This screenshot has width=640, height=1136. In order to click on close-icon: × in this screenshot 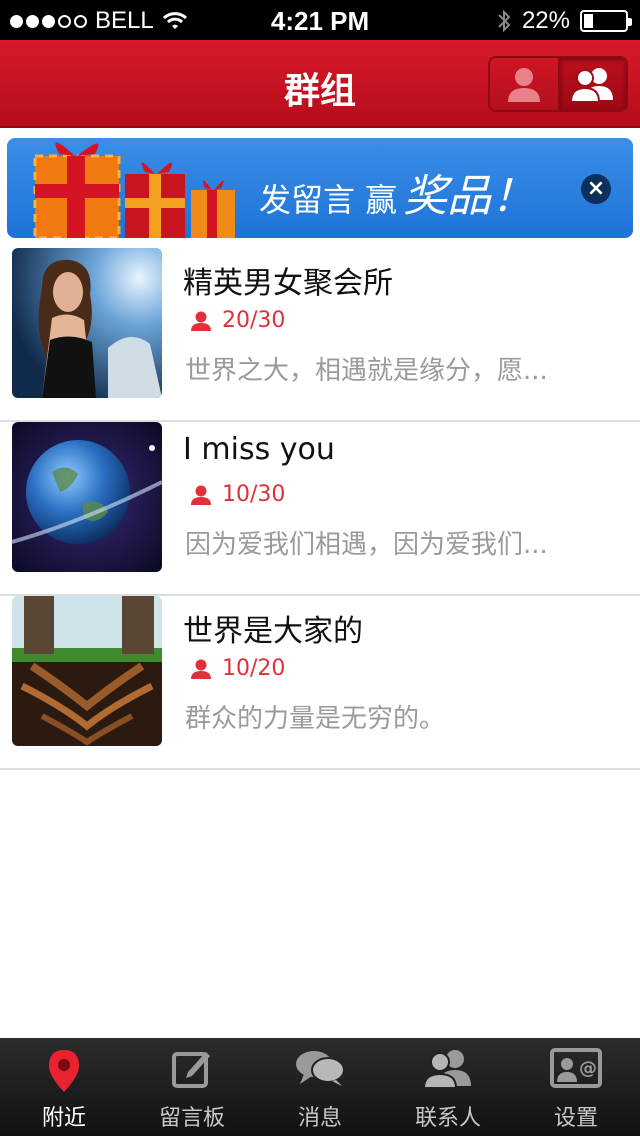, I will do `click(596, 189)`.